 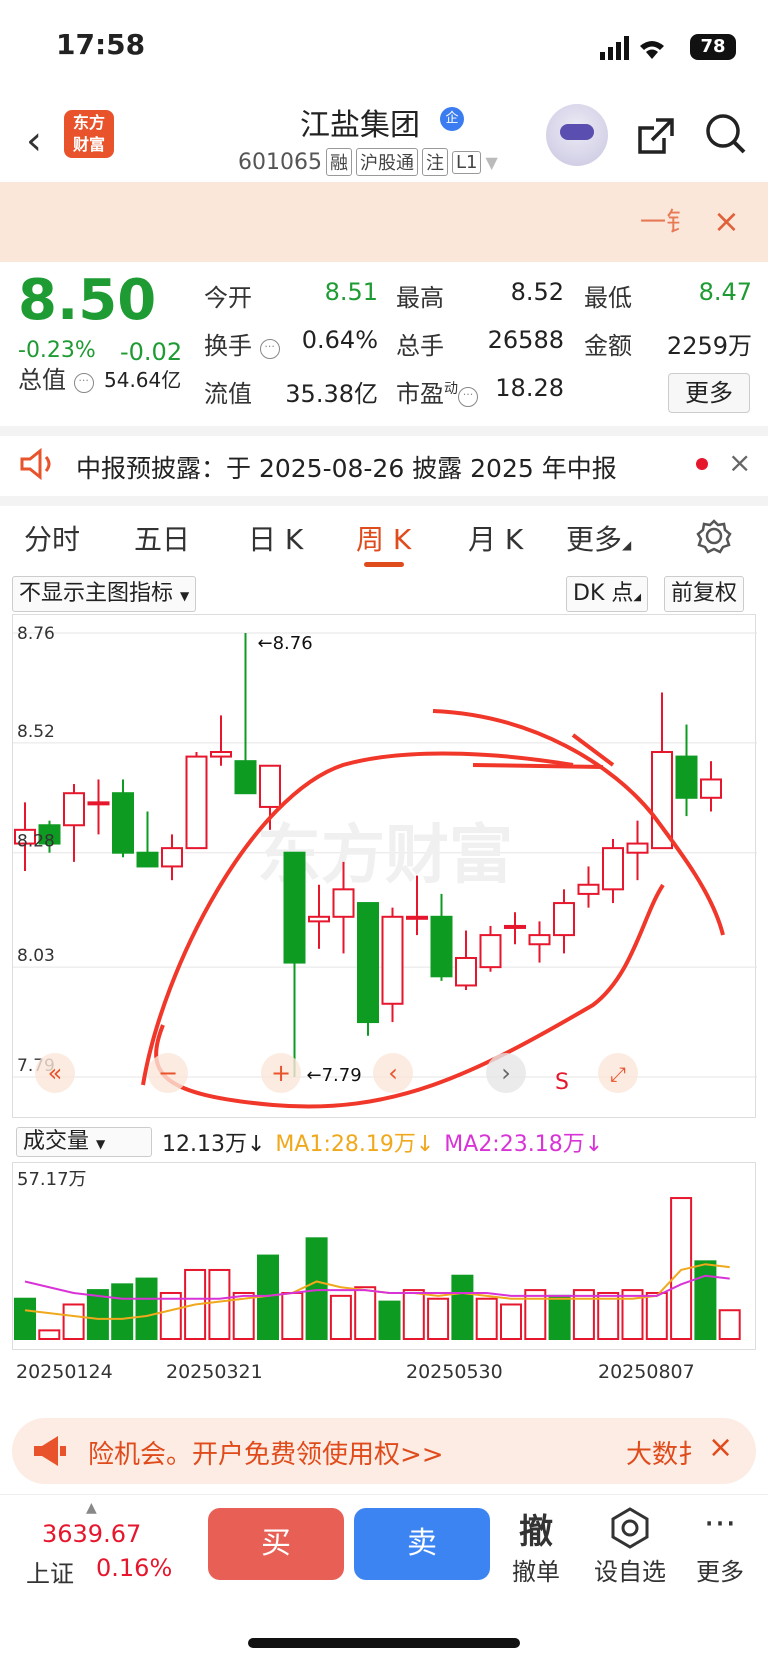 I want to click on tag-level: L1, so click(x=466, y=162).